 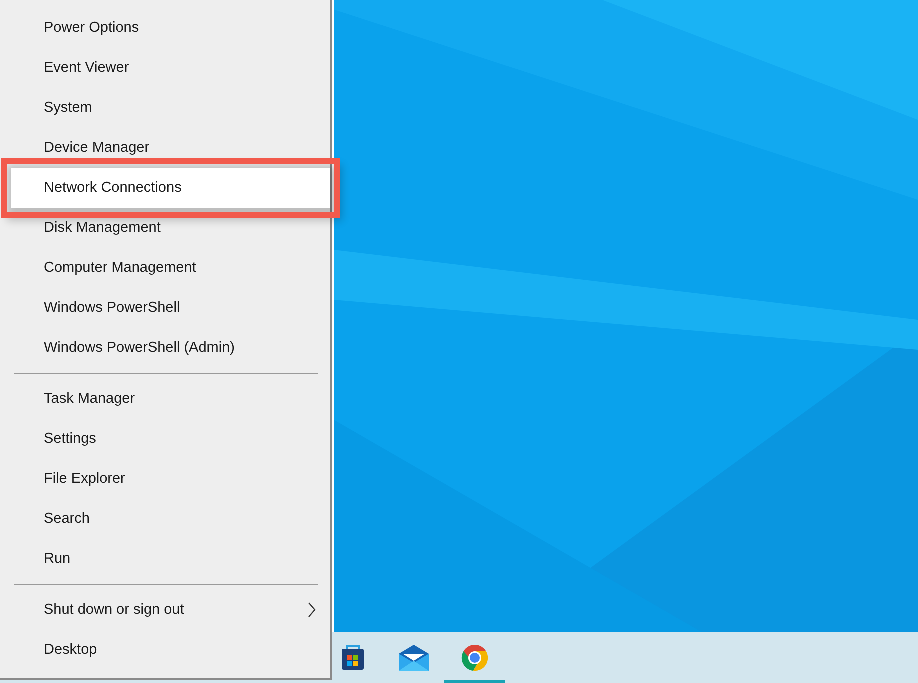 I want to click on menu-item: Power Options, so click(x=165, y=28).